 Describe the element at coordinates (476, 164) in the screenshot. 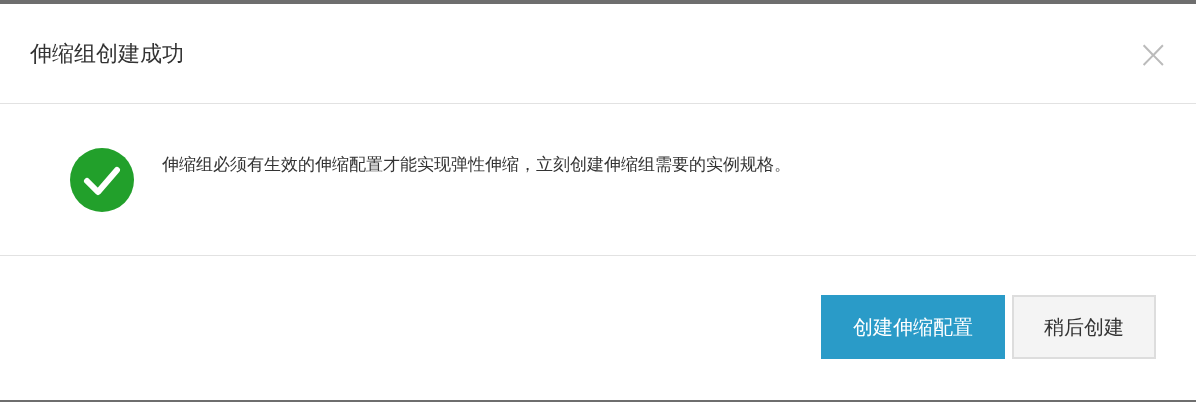

I see `dialog-message: 伸缩组必须有生效的伸缩配置才能实现弹性伸缩，立刻创建伸缩组需要的实例规格。` at that location.